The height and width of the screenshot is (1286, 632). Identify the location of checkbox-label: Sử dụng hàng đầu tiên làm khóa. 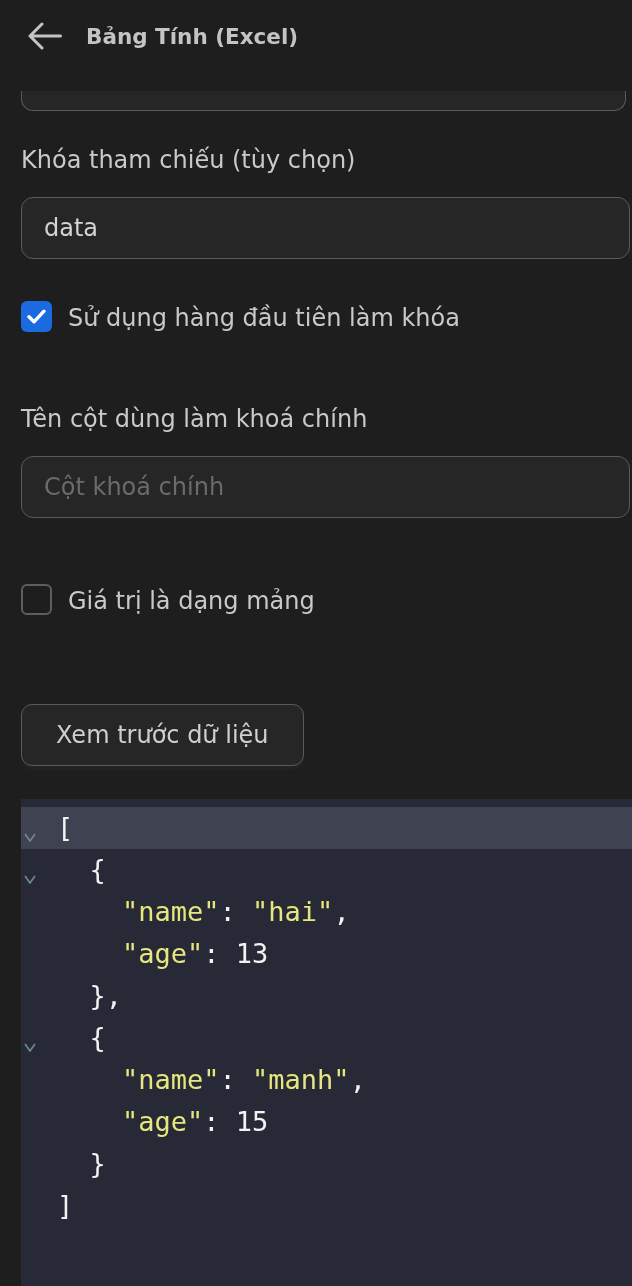
(264, 318).